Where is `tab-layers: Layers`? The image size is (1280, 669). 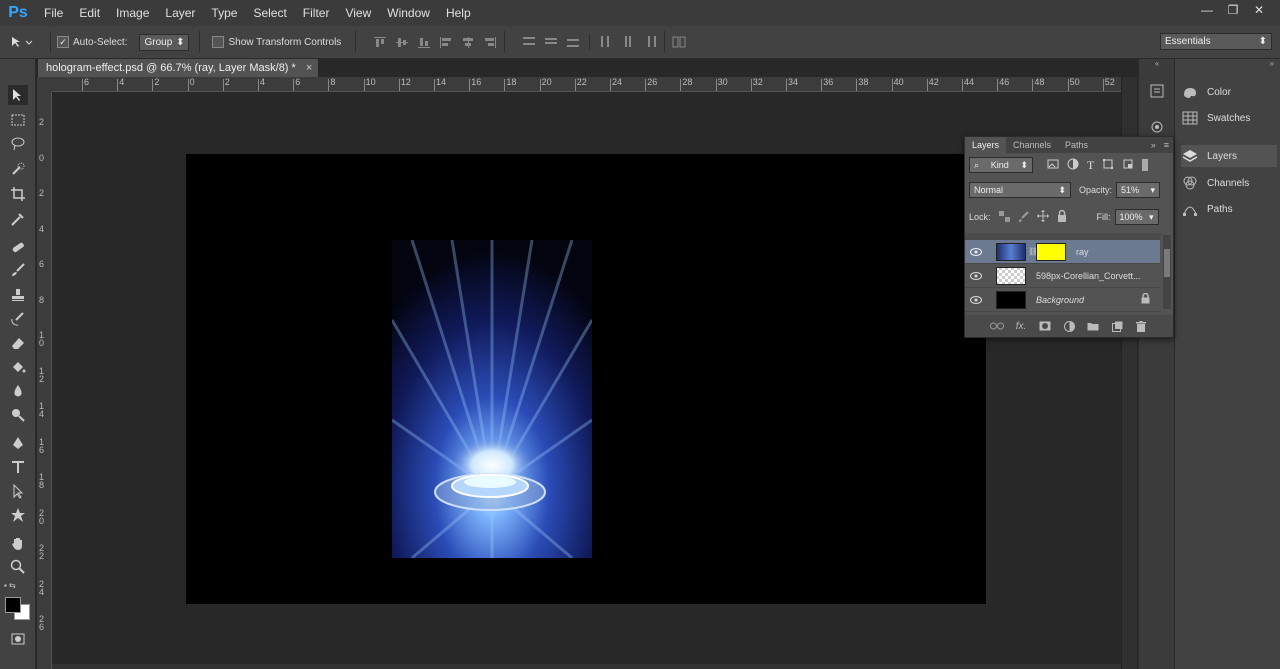 tab-layers: Layers is located at coordinates (986, 145).